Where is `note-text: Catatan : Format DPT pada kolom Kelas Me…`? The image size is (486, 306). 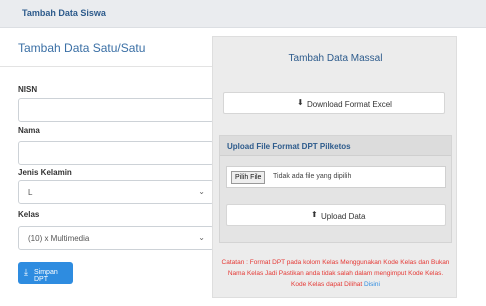 note-text: Catatan : Format DPT pada kolom Kelas Me… is located at coordinates (335, 273).